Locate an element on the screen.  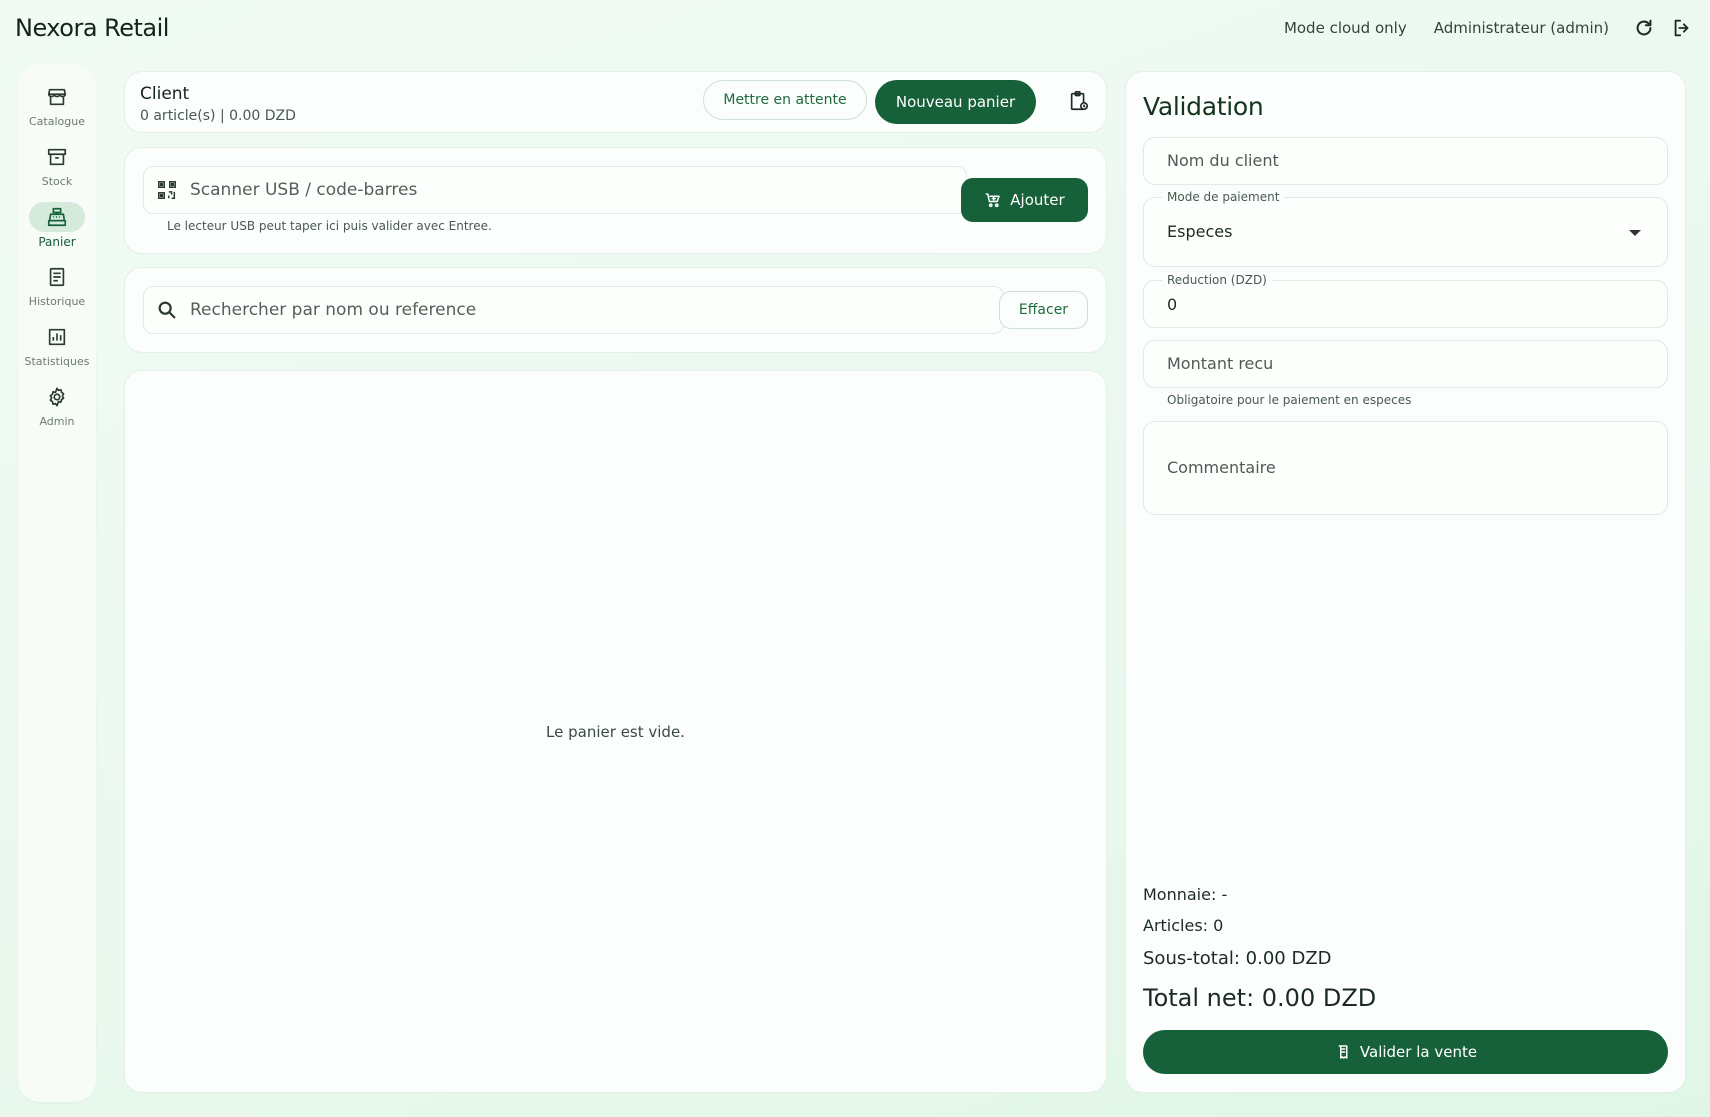
payment-mode-label: Mode de paiement is located at coordinates (1223, 197).